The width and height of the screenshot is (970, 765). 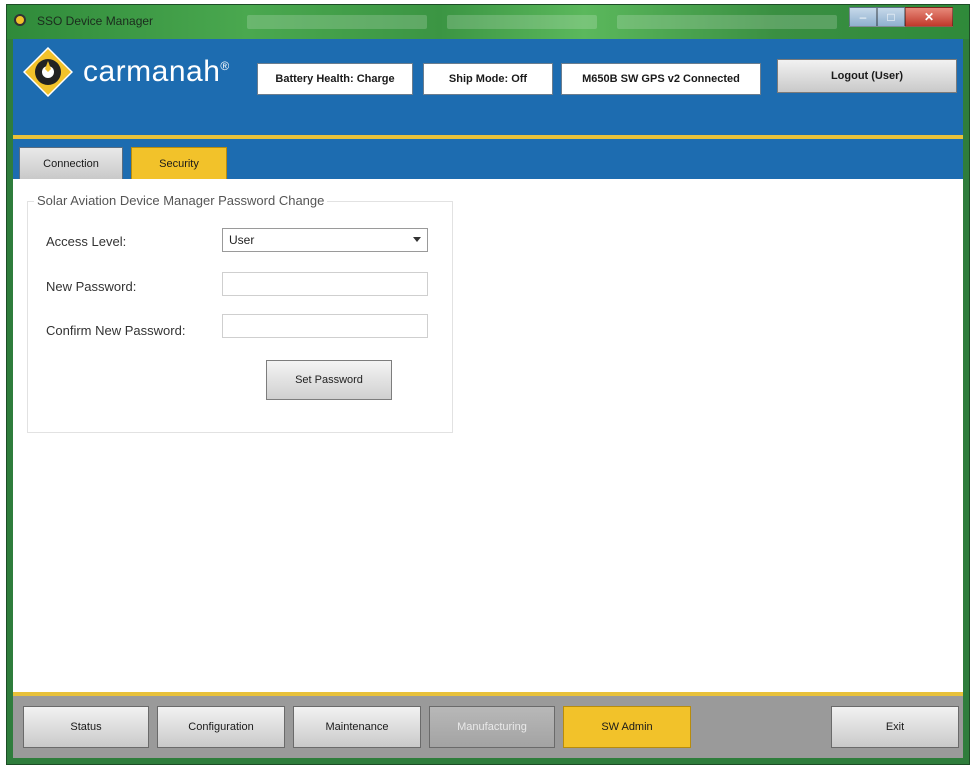 What do you see at coordinates (488, 694) in the screenshot?
I see `footer-divider` at bounding box center [488, 694].